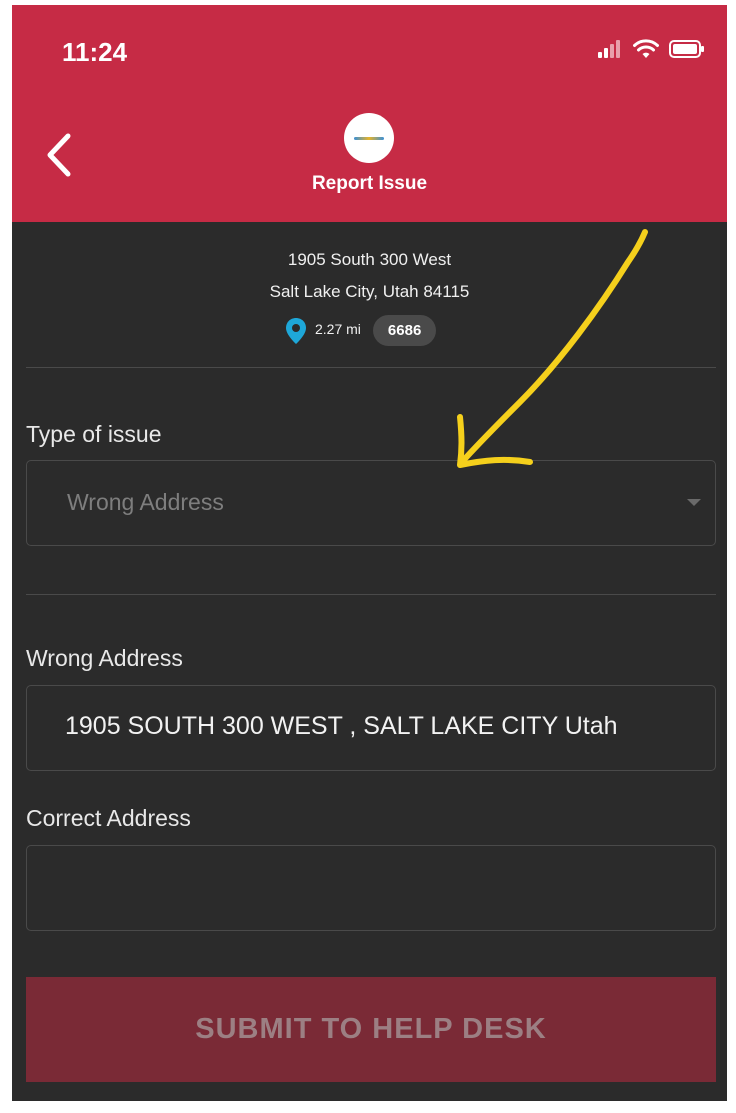  I want to click on battery-icon, so click(686, 49).